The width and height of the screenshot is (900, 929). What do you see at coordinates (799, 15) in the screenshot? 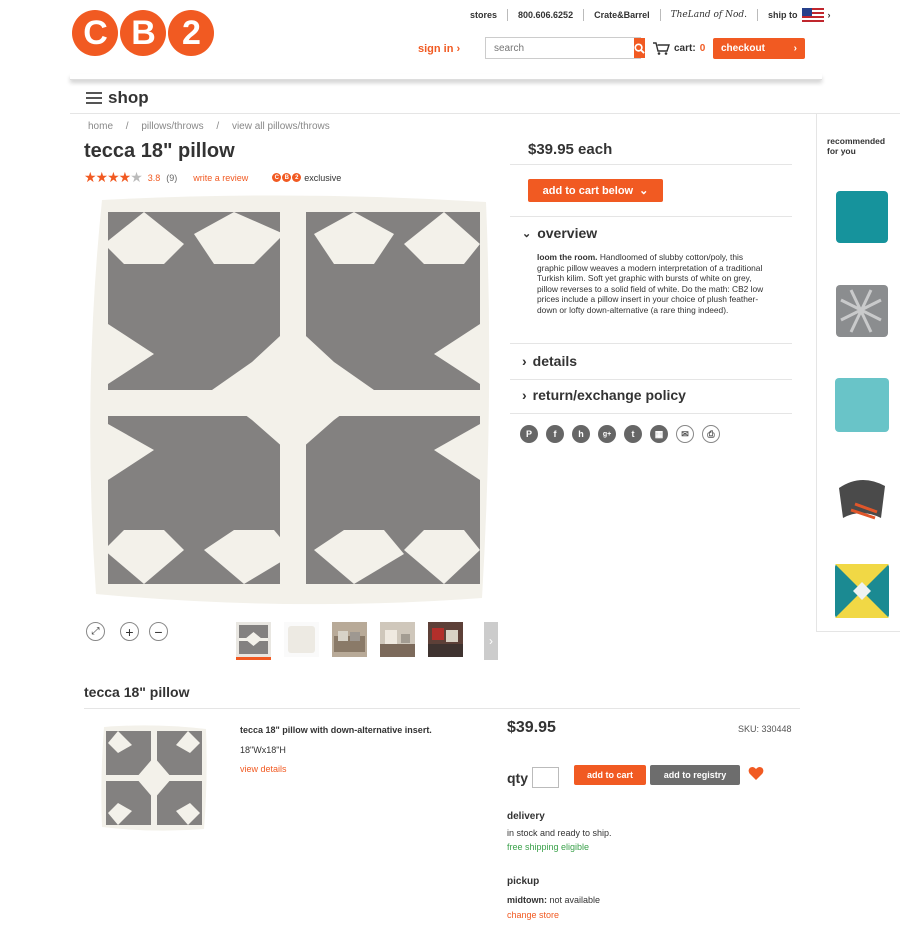
I see `ship-to-link: ship to ›` at bounding box center [799, 15].